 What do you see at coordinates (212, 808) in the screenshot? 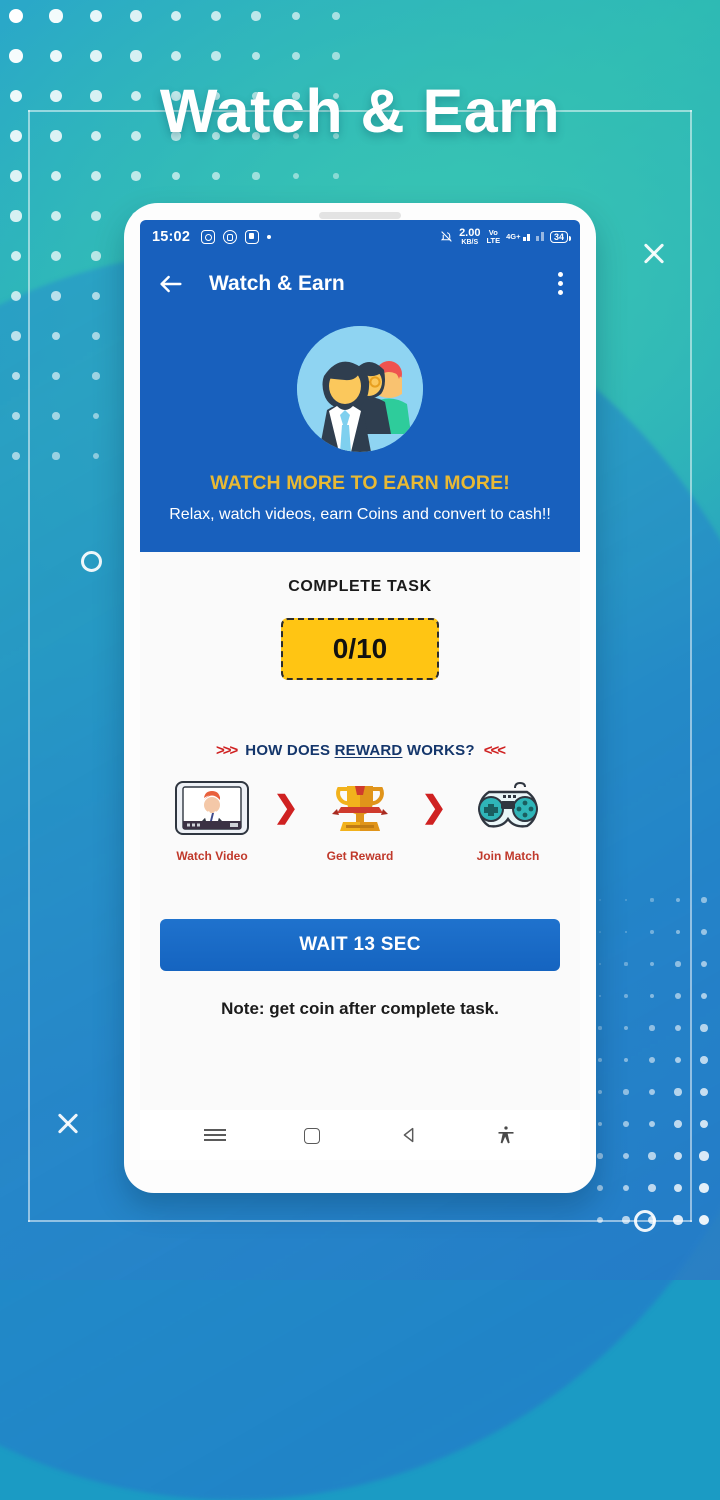
I see `tablet-video-icon` at bounding box center [212, 808].